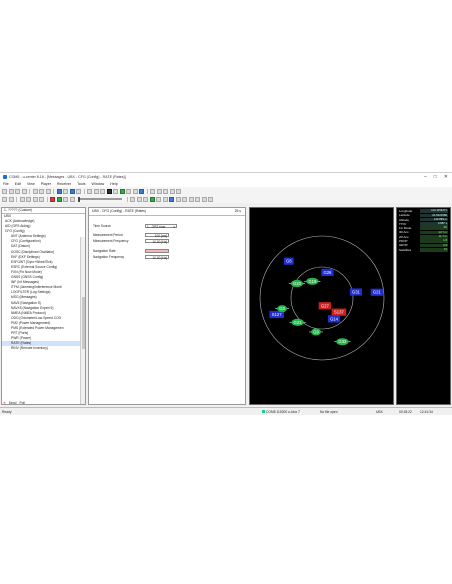 The image size is (452, 584). Describe the element at coordinates (277, 314) in the screenshot. I see `satellite-id: S127` at that location.